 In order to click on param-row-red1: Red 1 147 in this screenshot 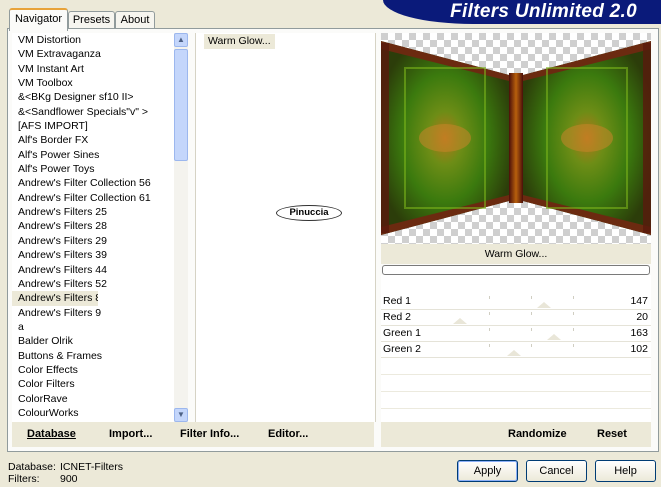, I will do `click(516, 301)`.